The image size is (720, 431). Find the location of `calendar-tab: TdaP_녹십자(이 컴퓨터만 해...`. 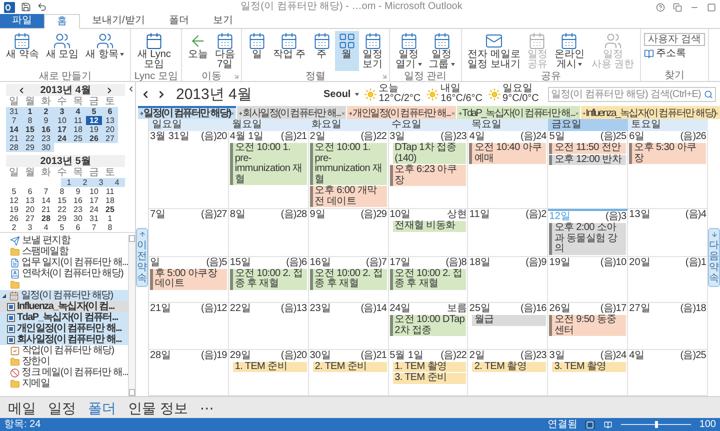

calendar-tab: TdaP_녹십자(이 컴퓨터만 해... is located at coordinates (518, 112).